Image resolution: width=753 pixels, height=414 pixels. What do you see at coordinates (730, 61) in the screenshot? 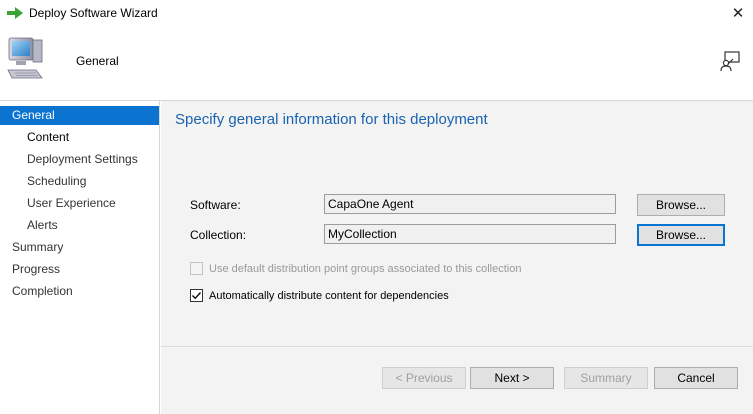
I see `help-person-icon` at bounding box center [730, 61].